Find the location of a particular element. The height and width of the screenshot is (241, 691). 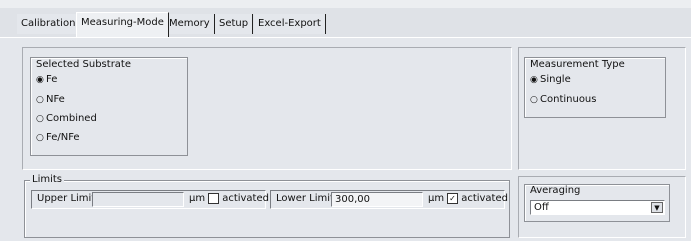

tab-memory: Memory is located at coordinates (190, 24).